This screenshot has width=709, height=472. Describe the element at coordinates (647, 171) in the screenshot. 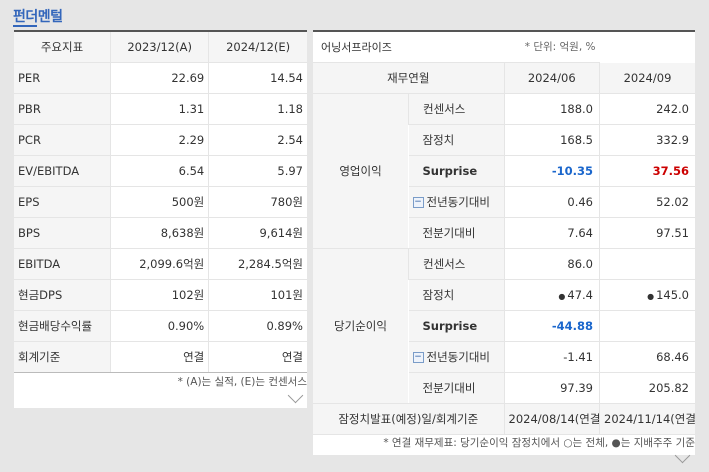

I see `surprise-positive: 37.56` at that location.